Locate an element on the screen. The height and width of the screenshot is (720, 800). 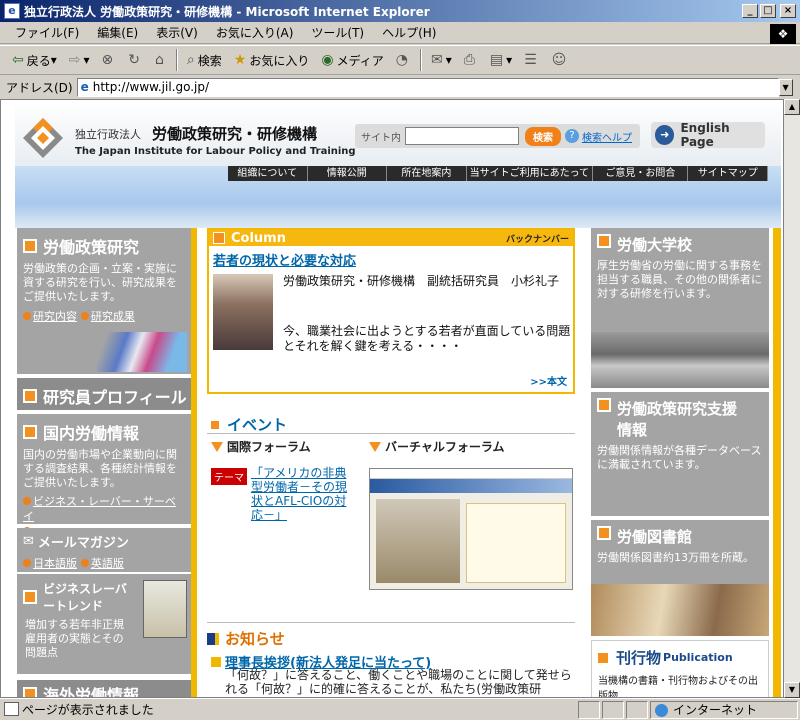
close-button: × is located at coordinates (788, 11).